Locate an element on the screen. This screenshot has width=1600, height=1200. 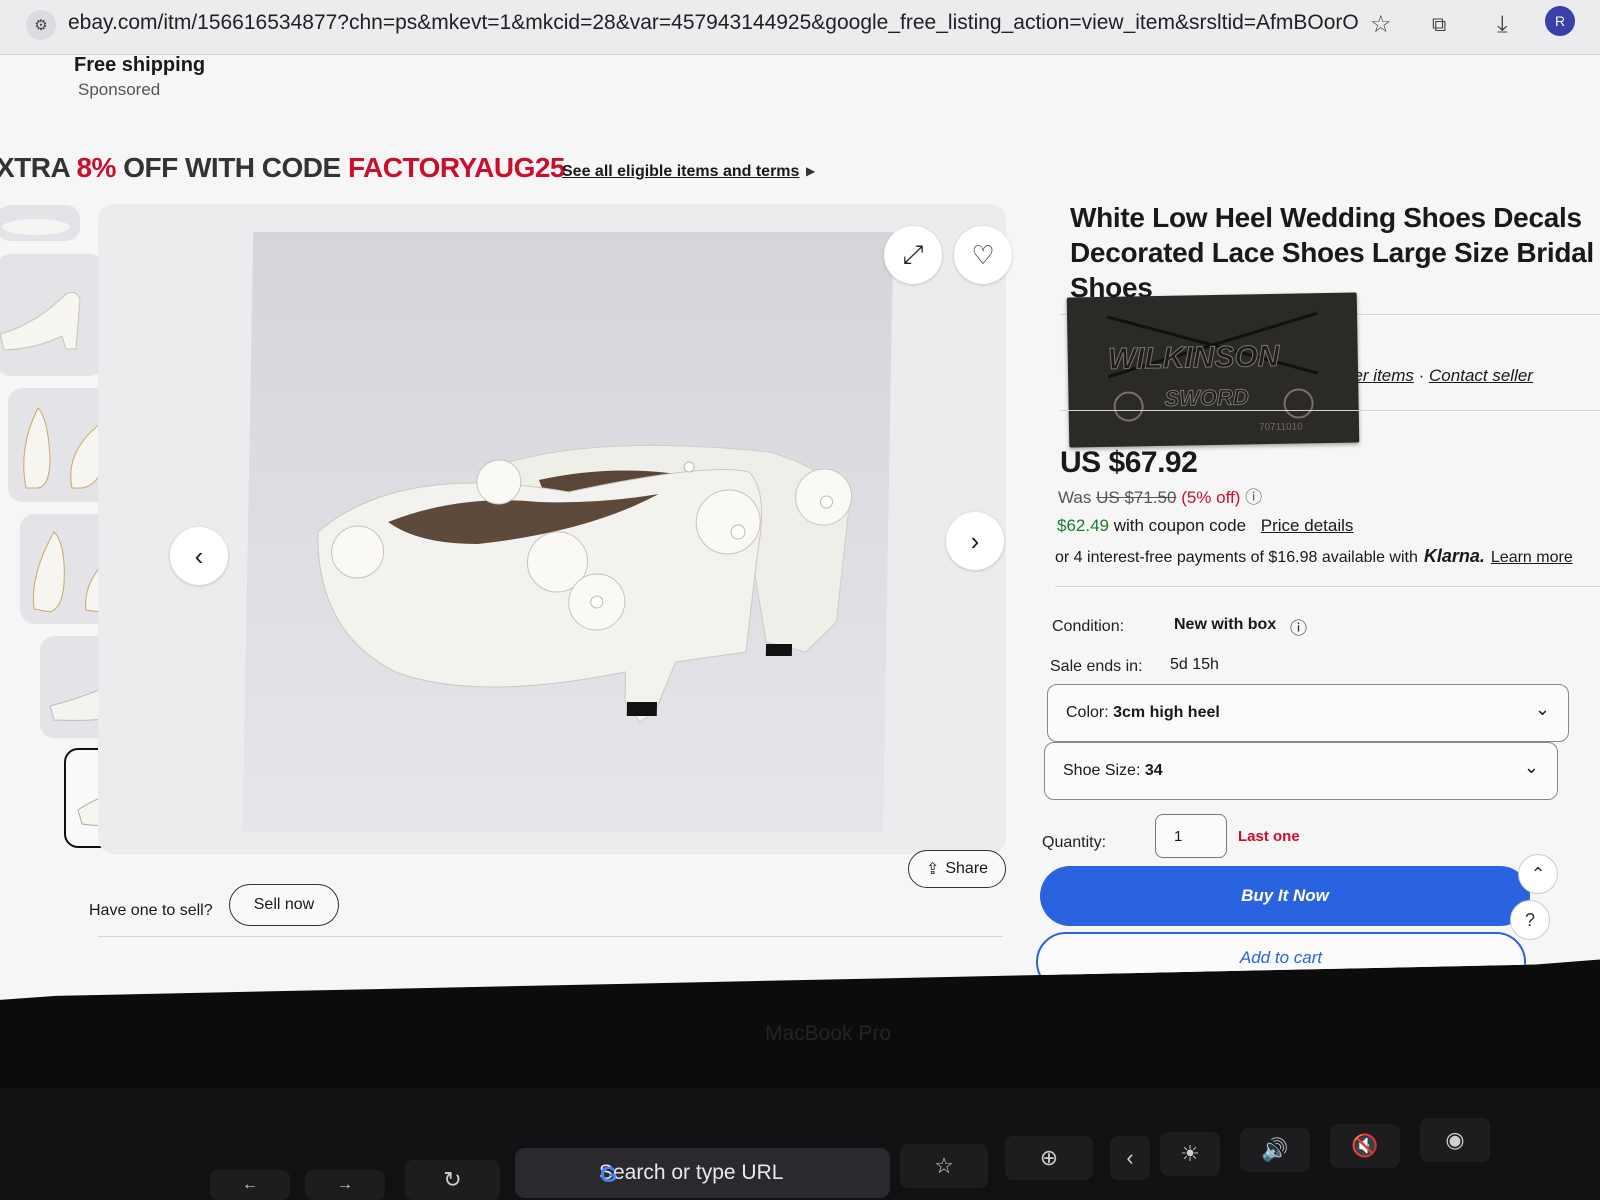
site-settings-icon: ⚙ is located at coordinates (41, 25).